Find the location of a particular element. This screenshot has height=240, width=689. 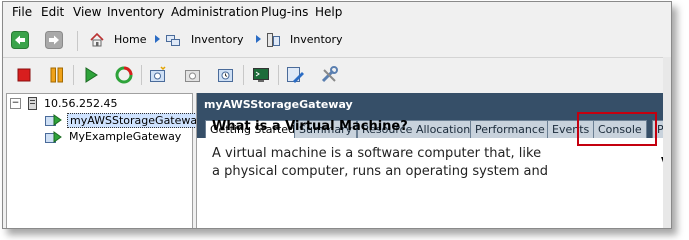

toolbar is located at coordinates (337, 75).